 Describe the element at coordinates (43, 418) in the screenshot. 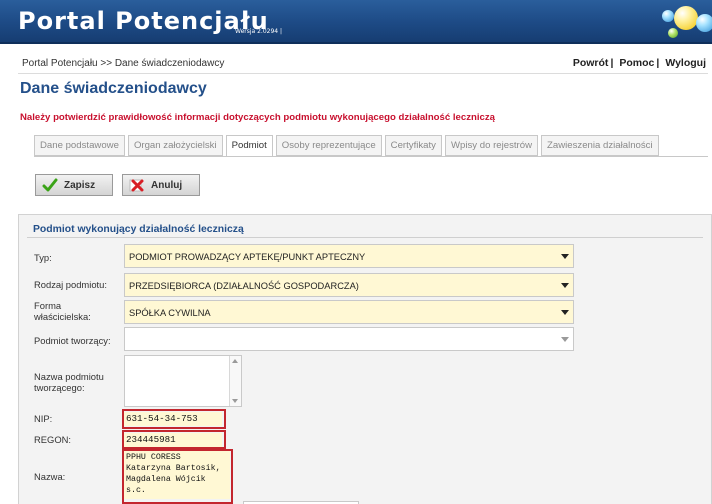

I see `nip-label: NIP:` at that location.